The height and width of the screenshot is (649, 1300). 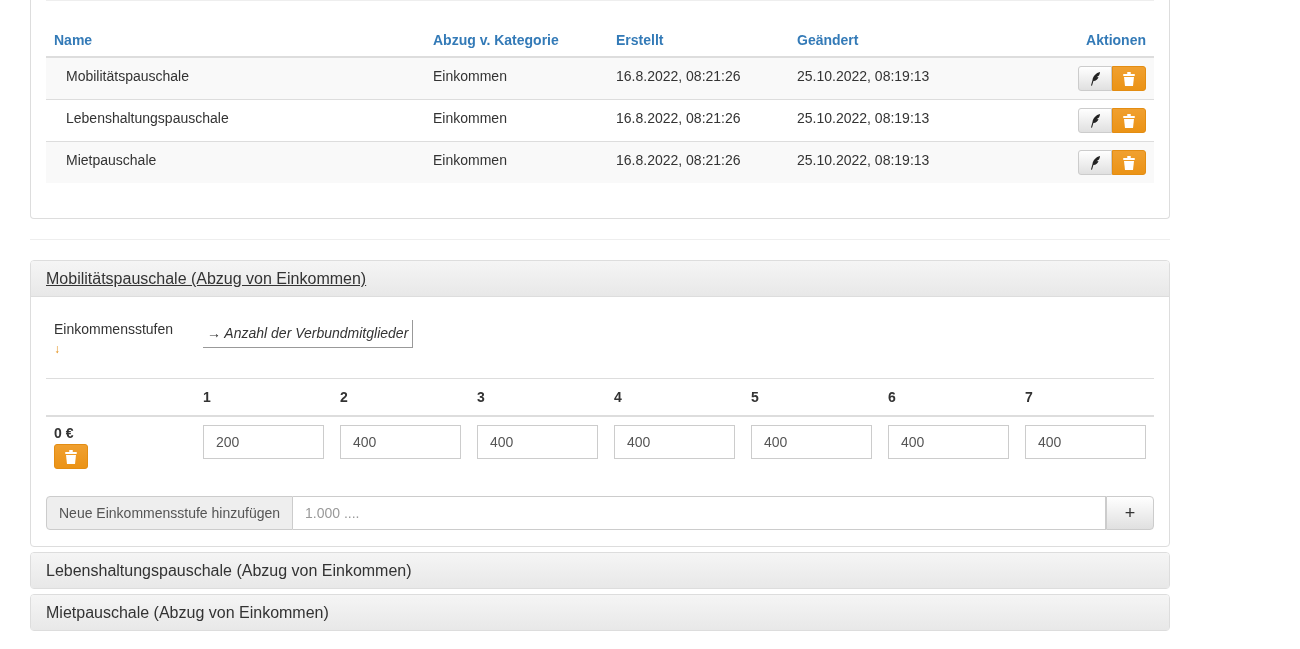 What do you see at coordinates (235, 162) in the screenshot?
I see `table-cell: Mietpauschale` at bounding box center [235, 162].